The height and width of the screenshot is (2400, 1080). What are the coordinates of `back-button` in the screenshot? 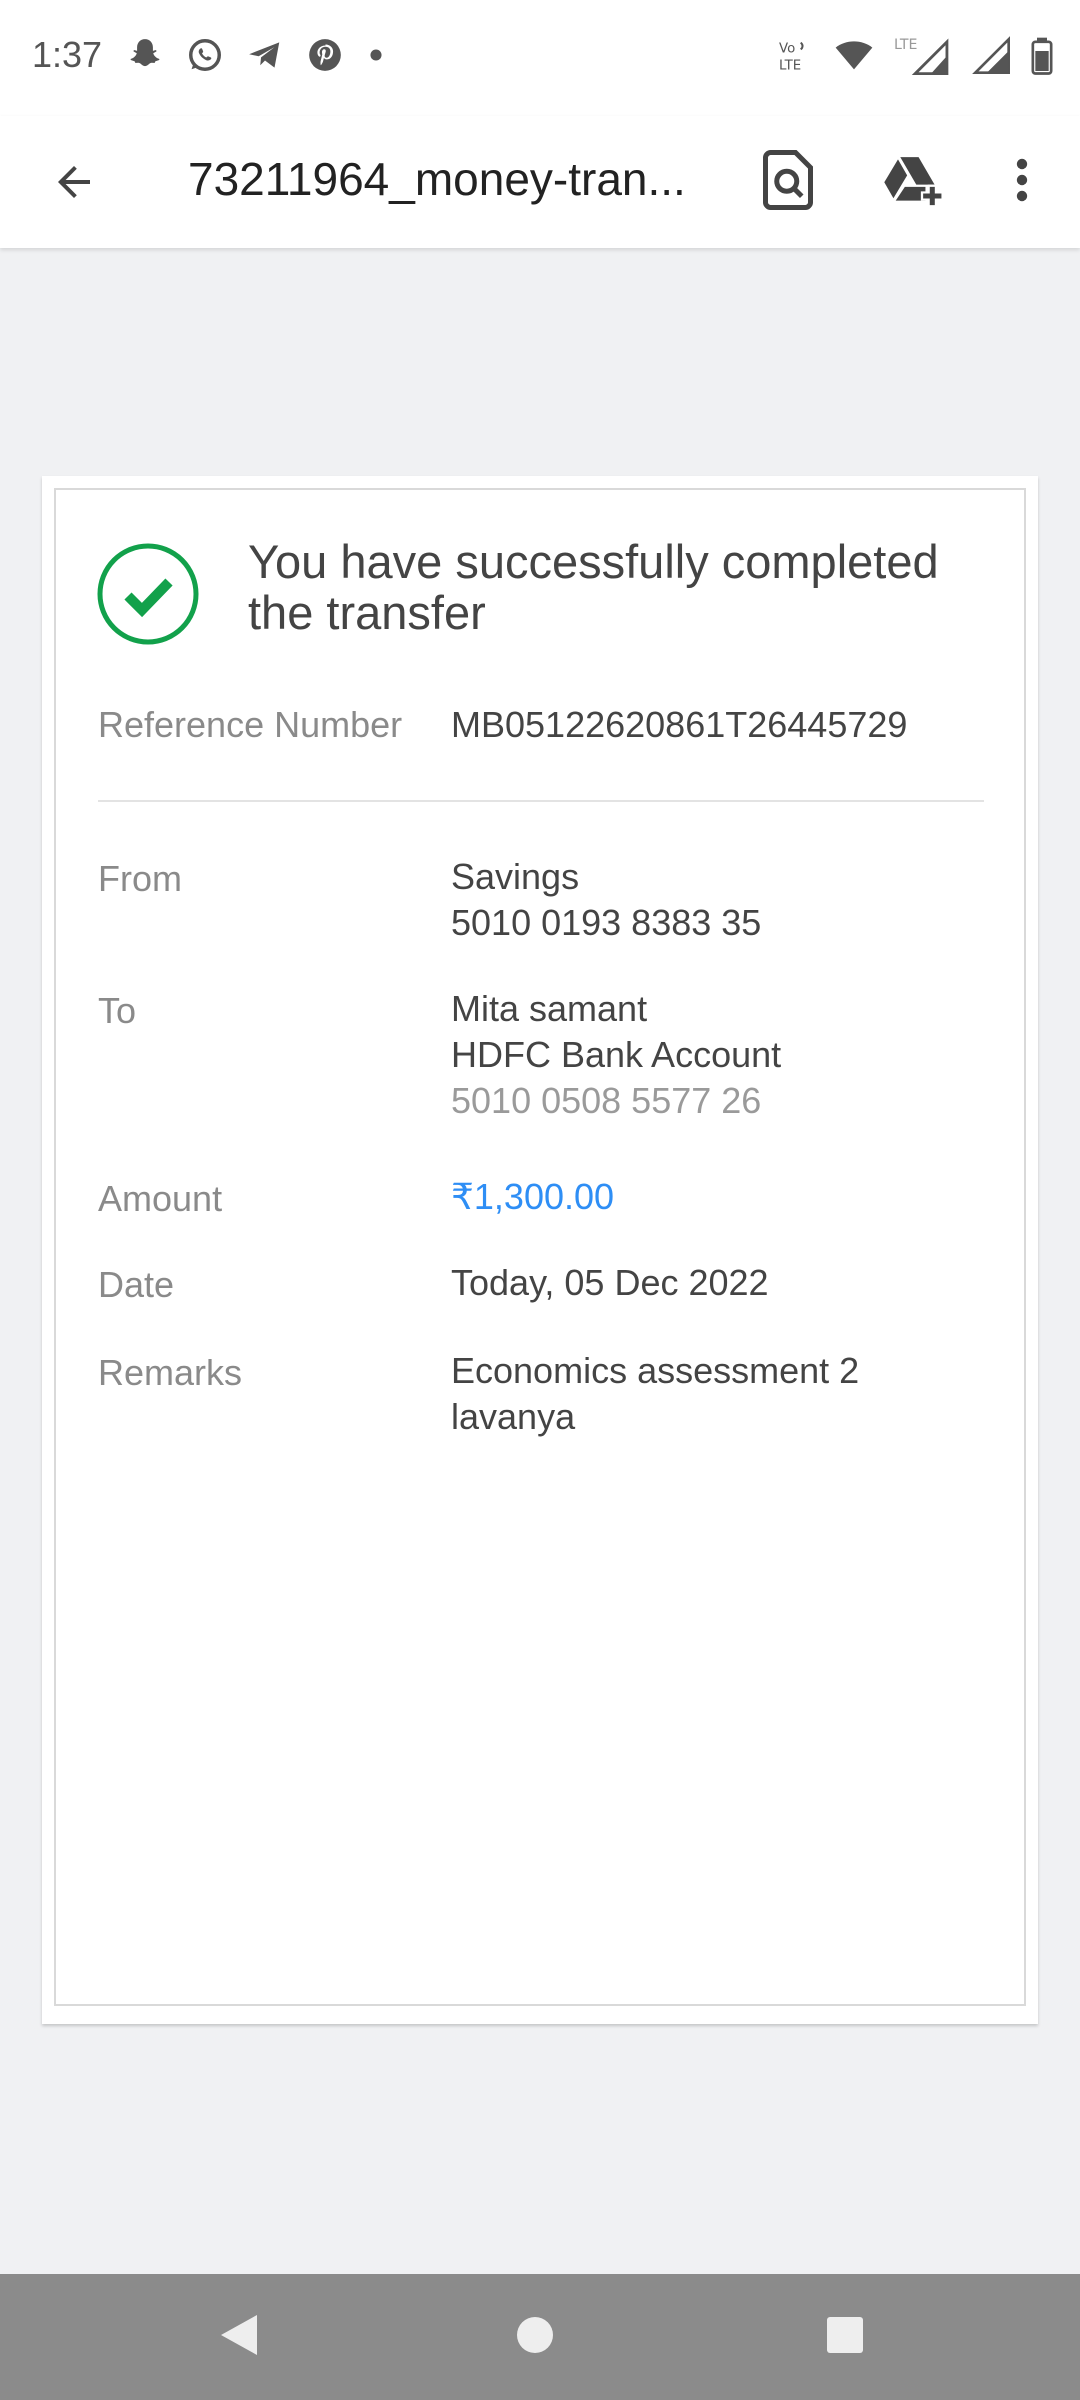 It's located at (74, 184).